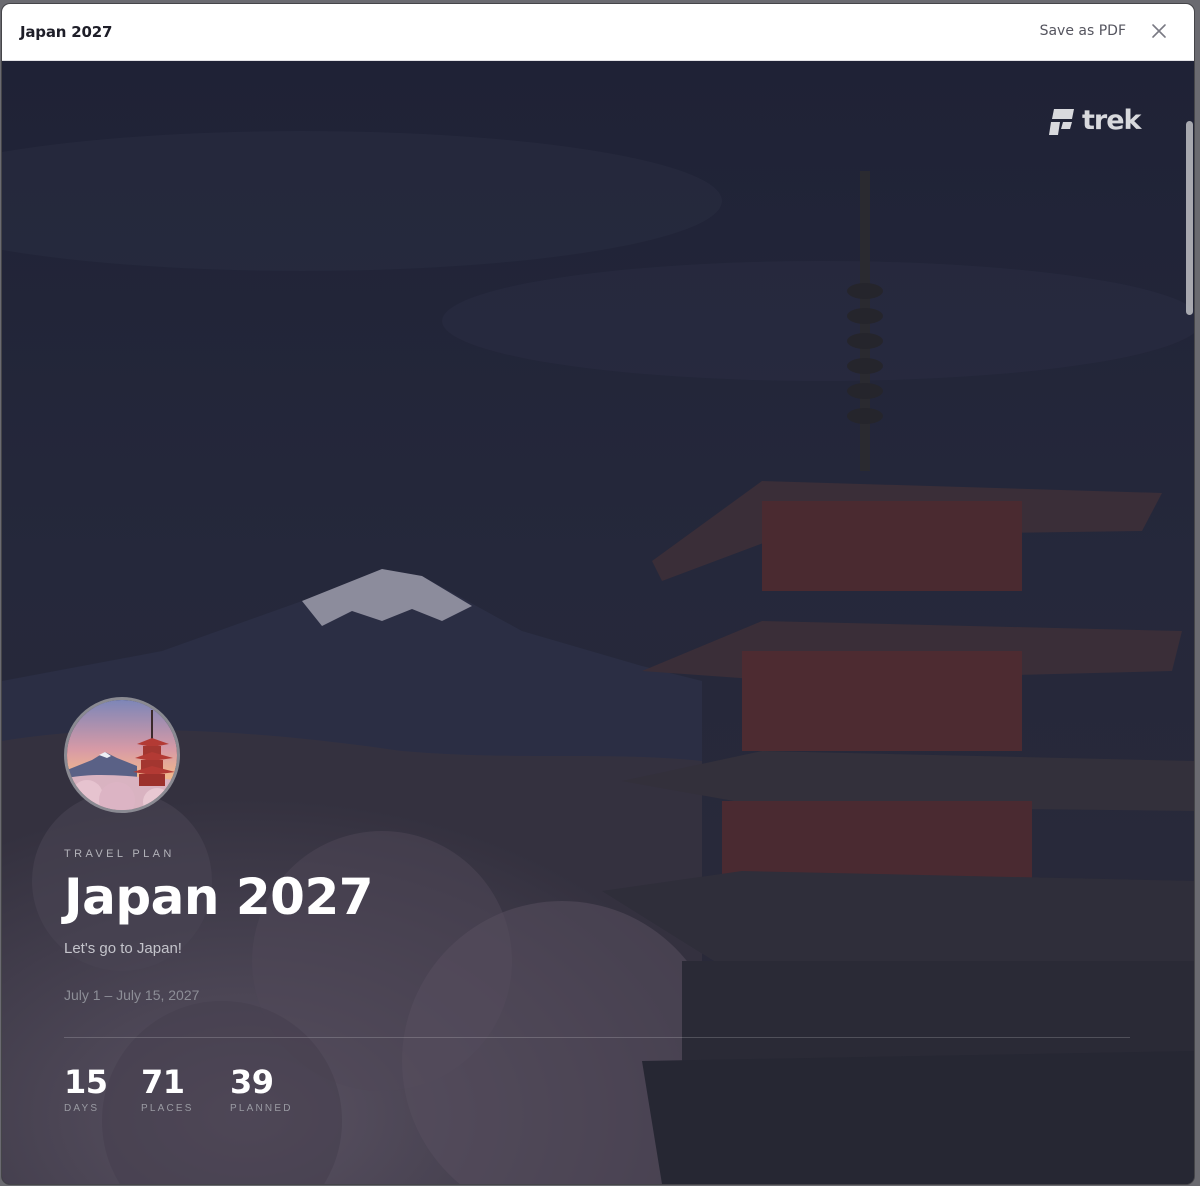 This screenshot has width=1200, height=1186. What do you see at coordinates (598, 32) in the screenshot?
I see `title-bar: Japan 2027 Save as PDF` at bounding box center [598, 32].